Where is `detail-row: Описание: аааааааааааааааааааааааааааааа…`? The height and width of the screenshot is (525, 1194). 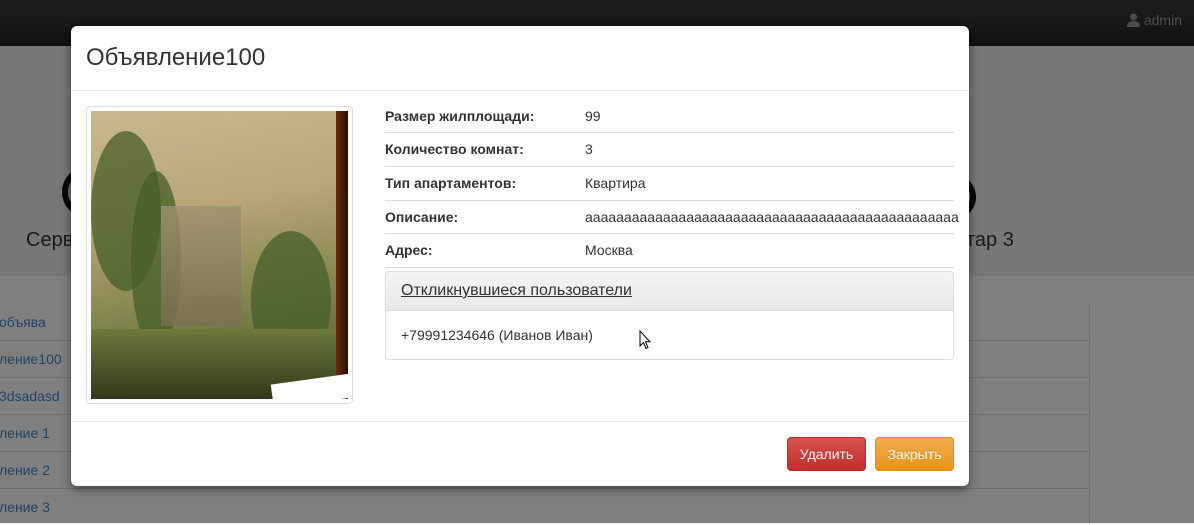 detail-row: Описание: аааааааааааааааааааааааааааааа… is located at coordinates (672, 217).